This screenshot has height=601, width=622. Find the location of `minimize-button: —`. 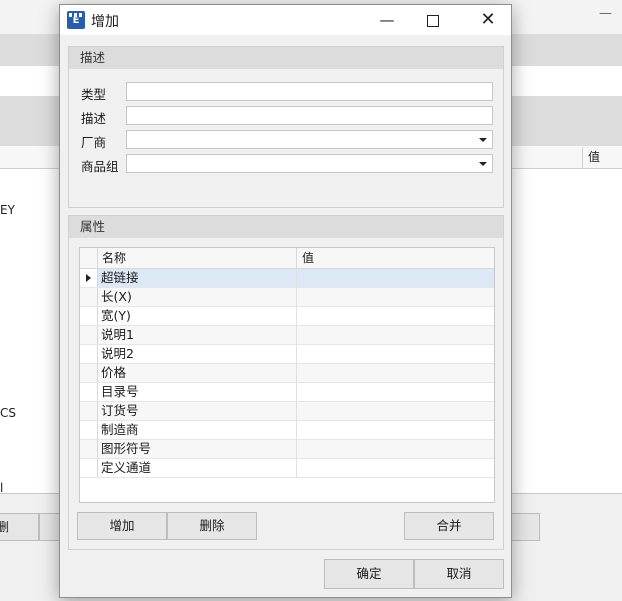

minimize-button: — is located at coordinates (387, 20).